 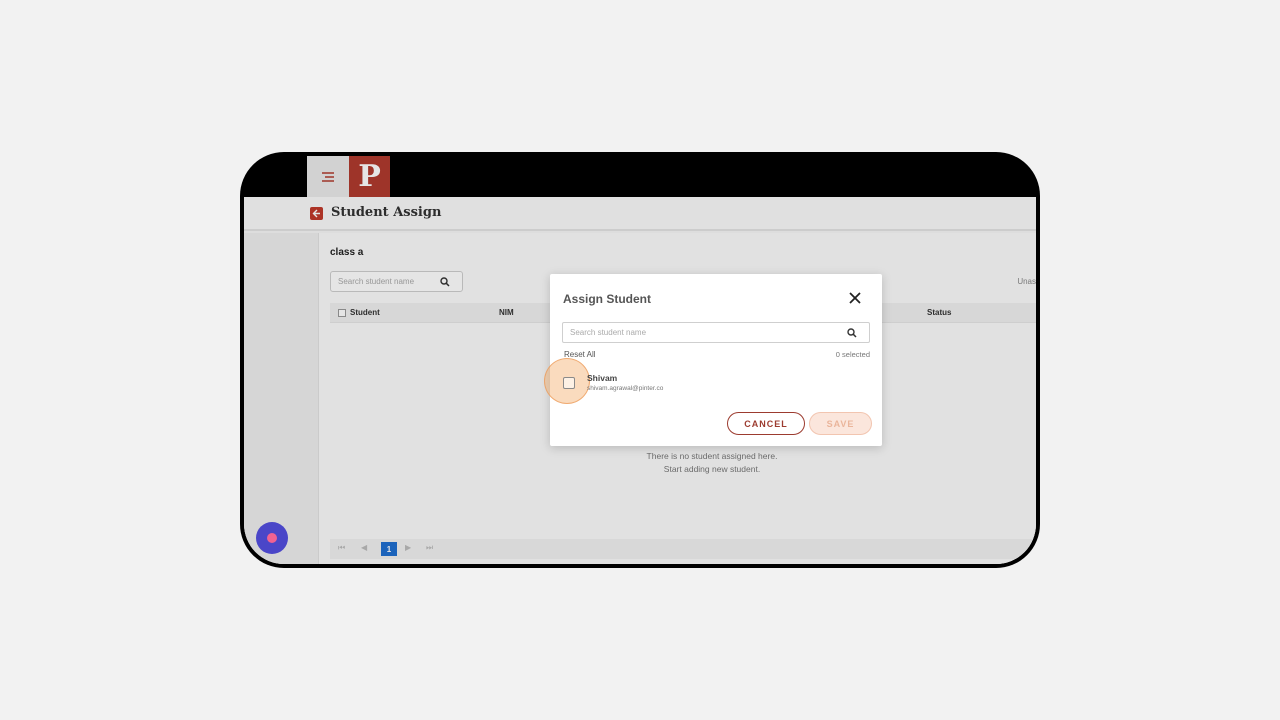 I want to click on save-button: SAVE, so click(x=840, y=423).